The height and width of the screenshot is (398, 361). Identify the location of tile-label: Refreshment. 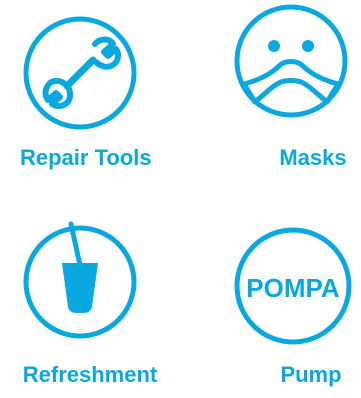
(90, 374).